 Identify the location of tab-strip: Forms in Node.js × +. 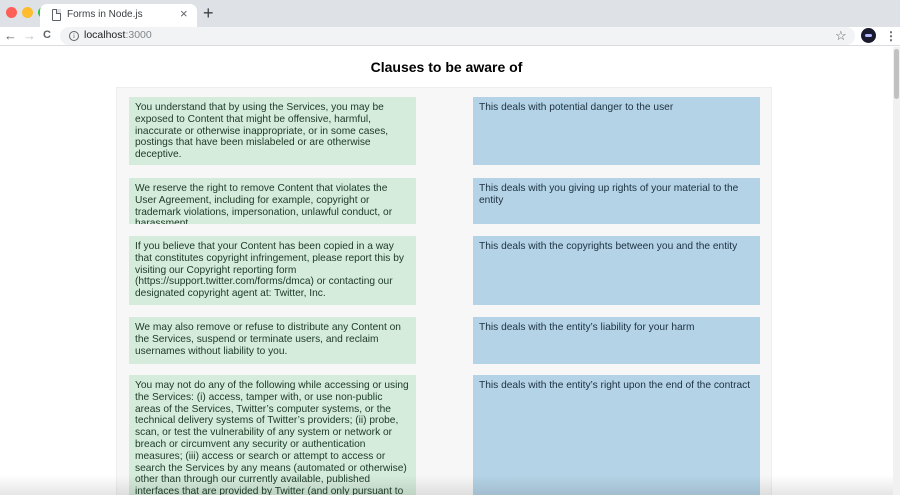
(450, 13).